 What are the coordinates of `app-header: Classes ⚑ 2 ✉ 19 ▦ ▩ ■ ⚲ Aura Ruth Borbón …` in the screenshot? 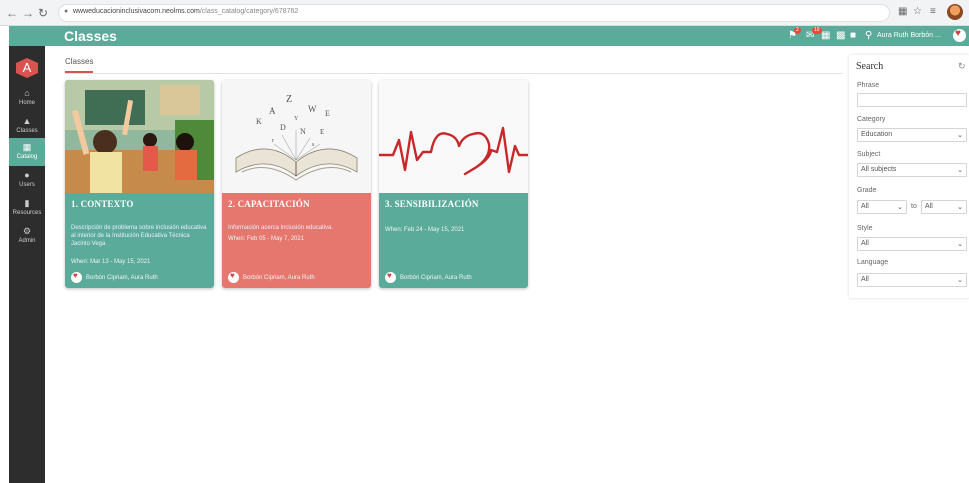 It's located at (489, 36).